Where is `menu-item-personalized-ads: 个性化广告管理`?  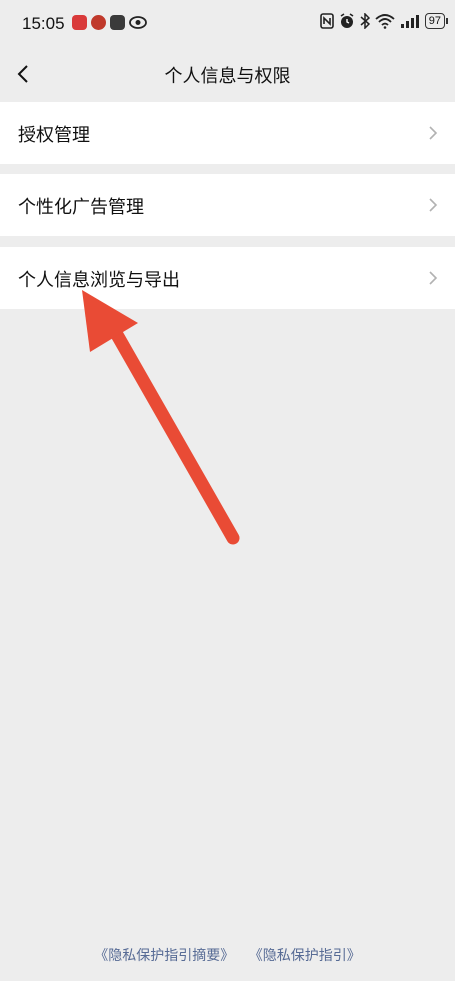 menu-item-personalized-ads: 个性化广告管理 is located at coordinates (227, 205).